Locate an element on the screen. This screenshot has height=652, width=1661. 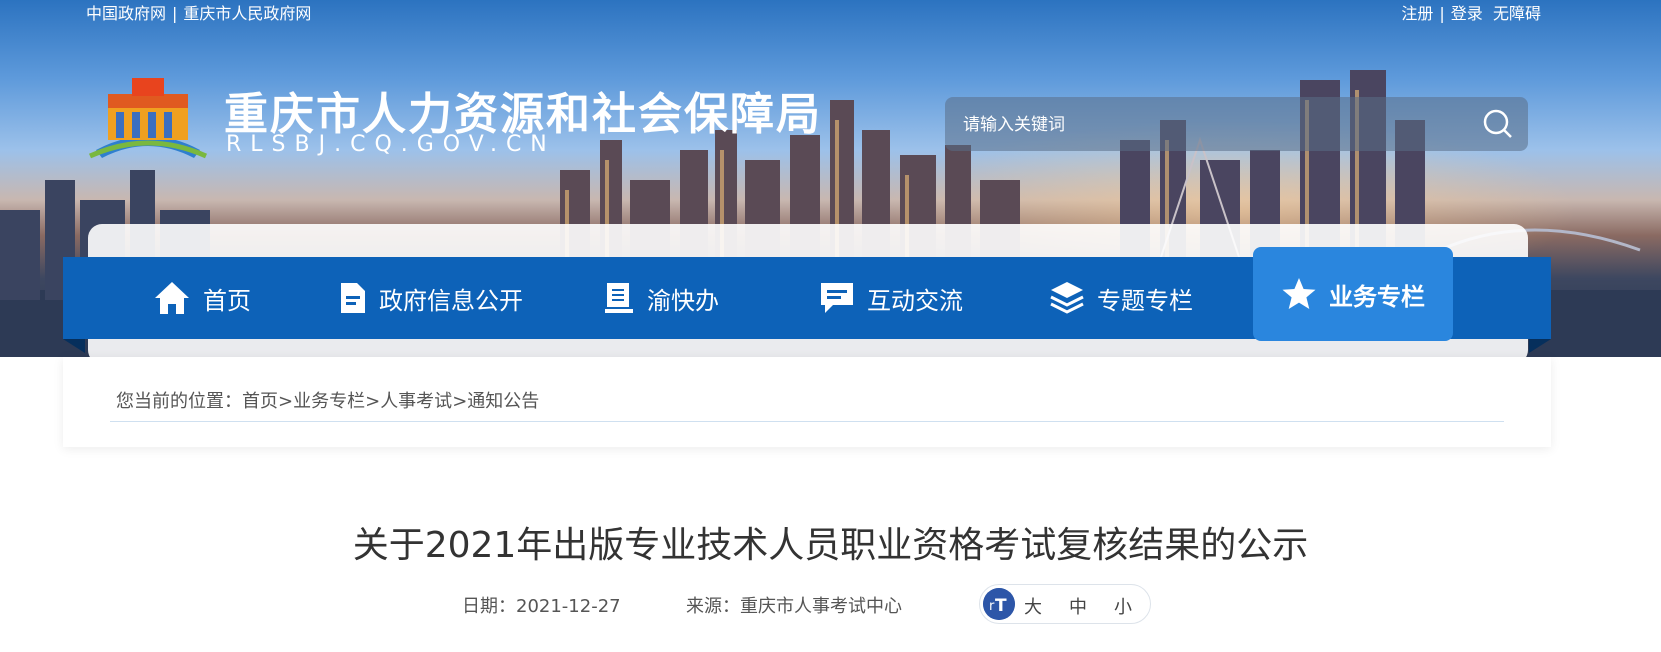
font-size-icon: r T is located at coordinates (999, 604).